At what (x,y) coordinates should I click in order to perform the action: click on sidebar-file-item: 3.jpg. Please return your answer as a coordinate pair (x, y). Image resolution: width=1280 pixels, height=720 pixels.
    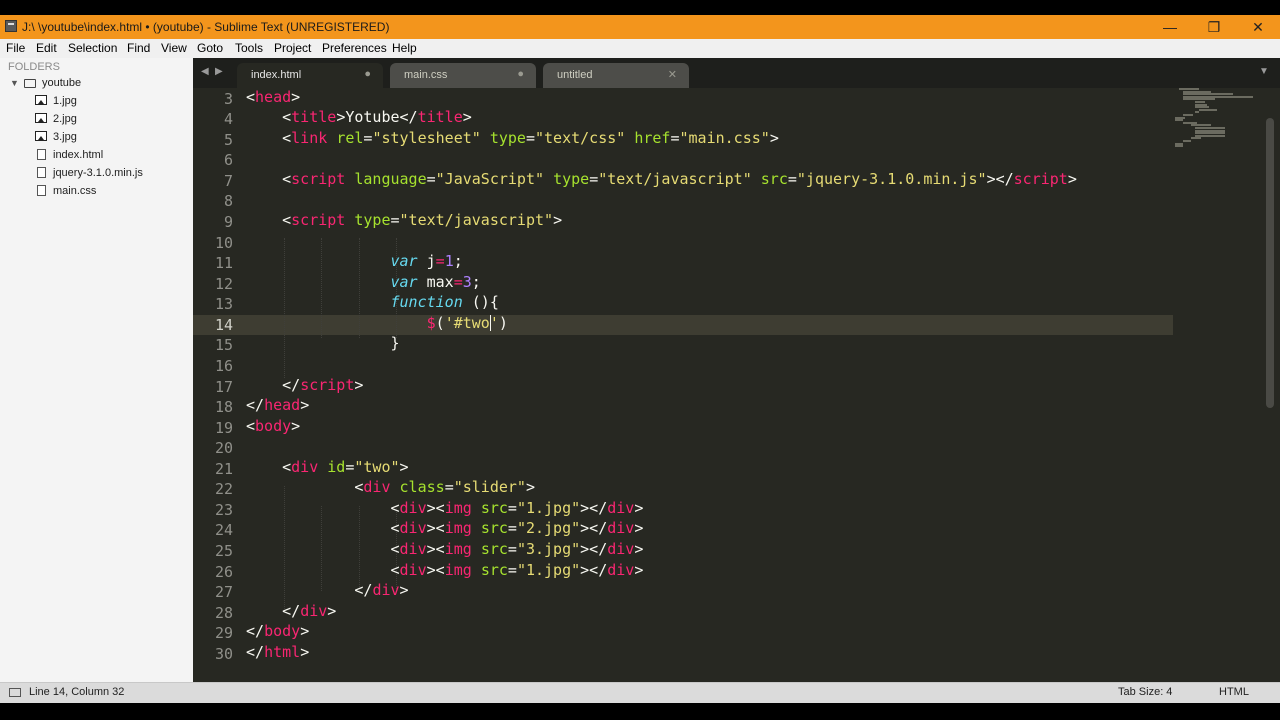
    Looking at the image, I should click on (110, 137).